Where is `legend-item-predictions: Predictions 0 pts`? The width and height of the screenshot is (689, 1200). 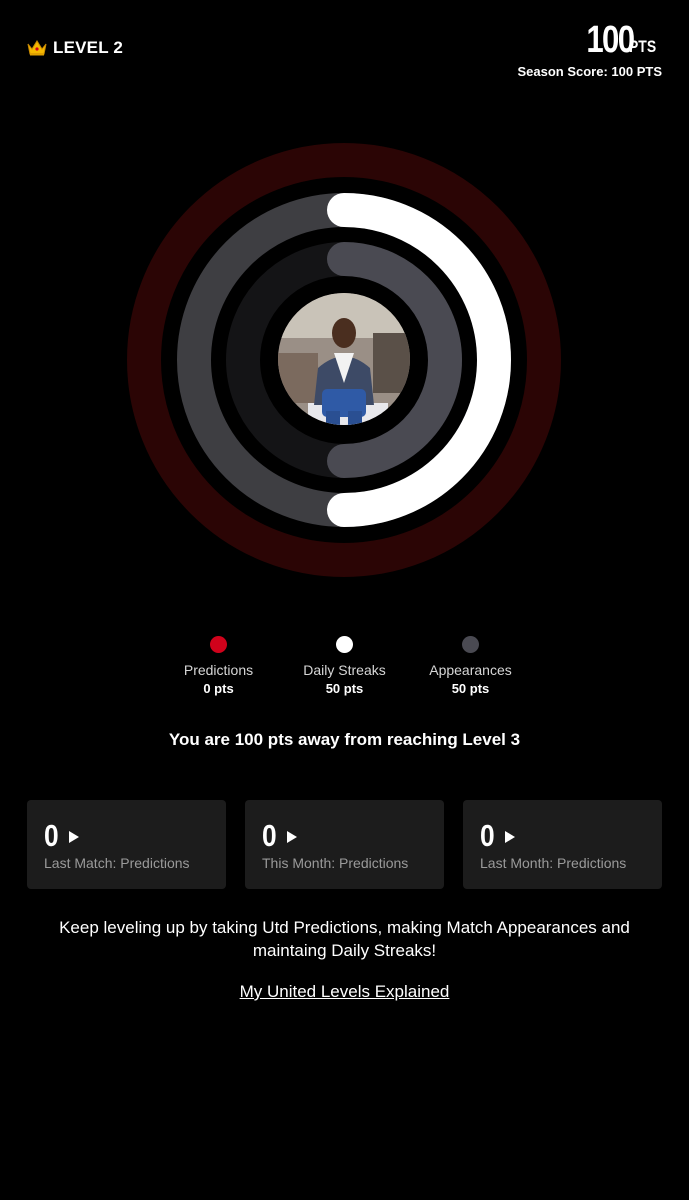
legend-item-predictions: Predictions 0 pts is located at coordinates (219, 666).